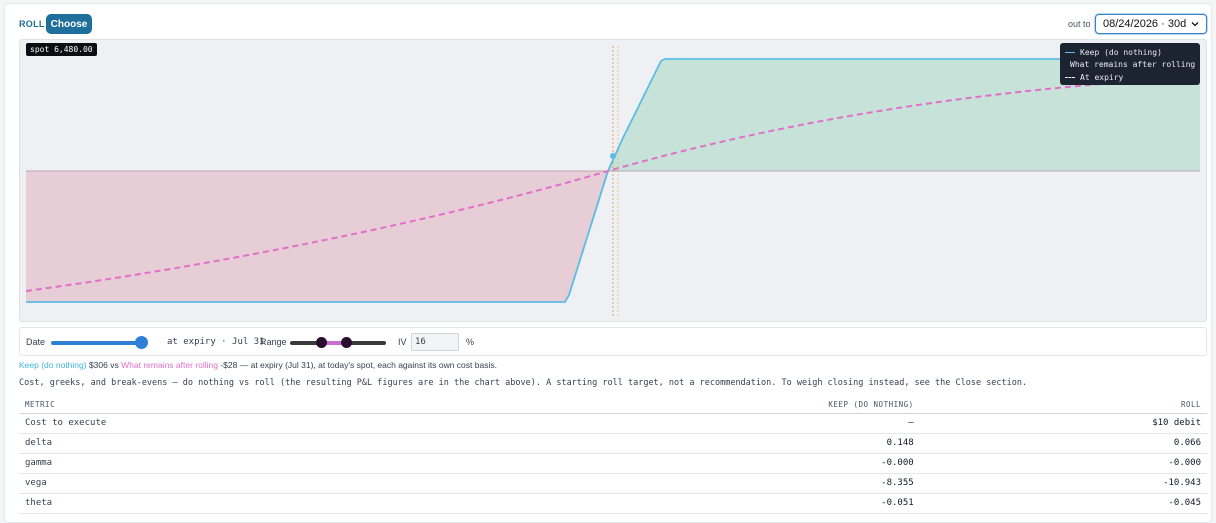 The image size is (1216, 523). I want to click on spot-tag: spot 6,480.00, so click(61, 49).